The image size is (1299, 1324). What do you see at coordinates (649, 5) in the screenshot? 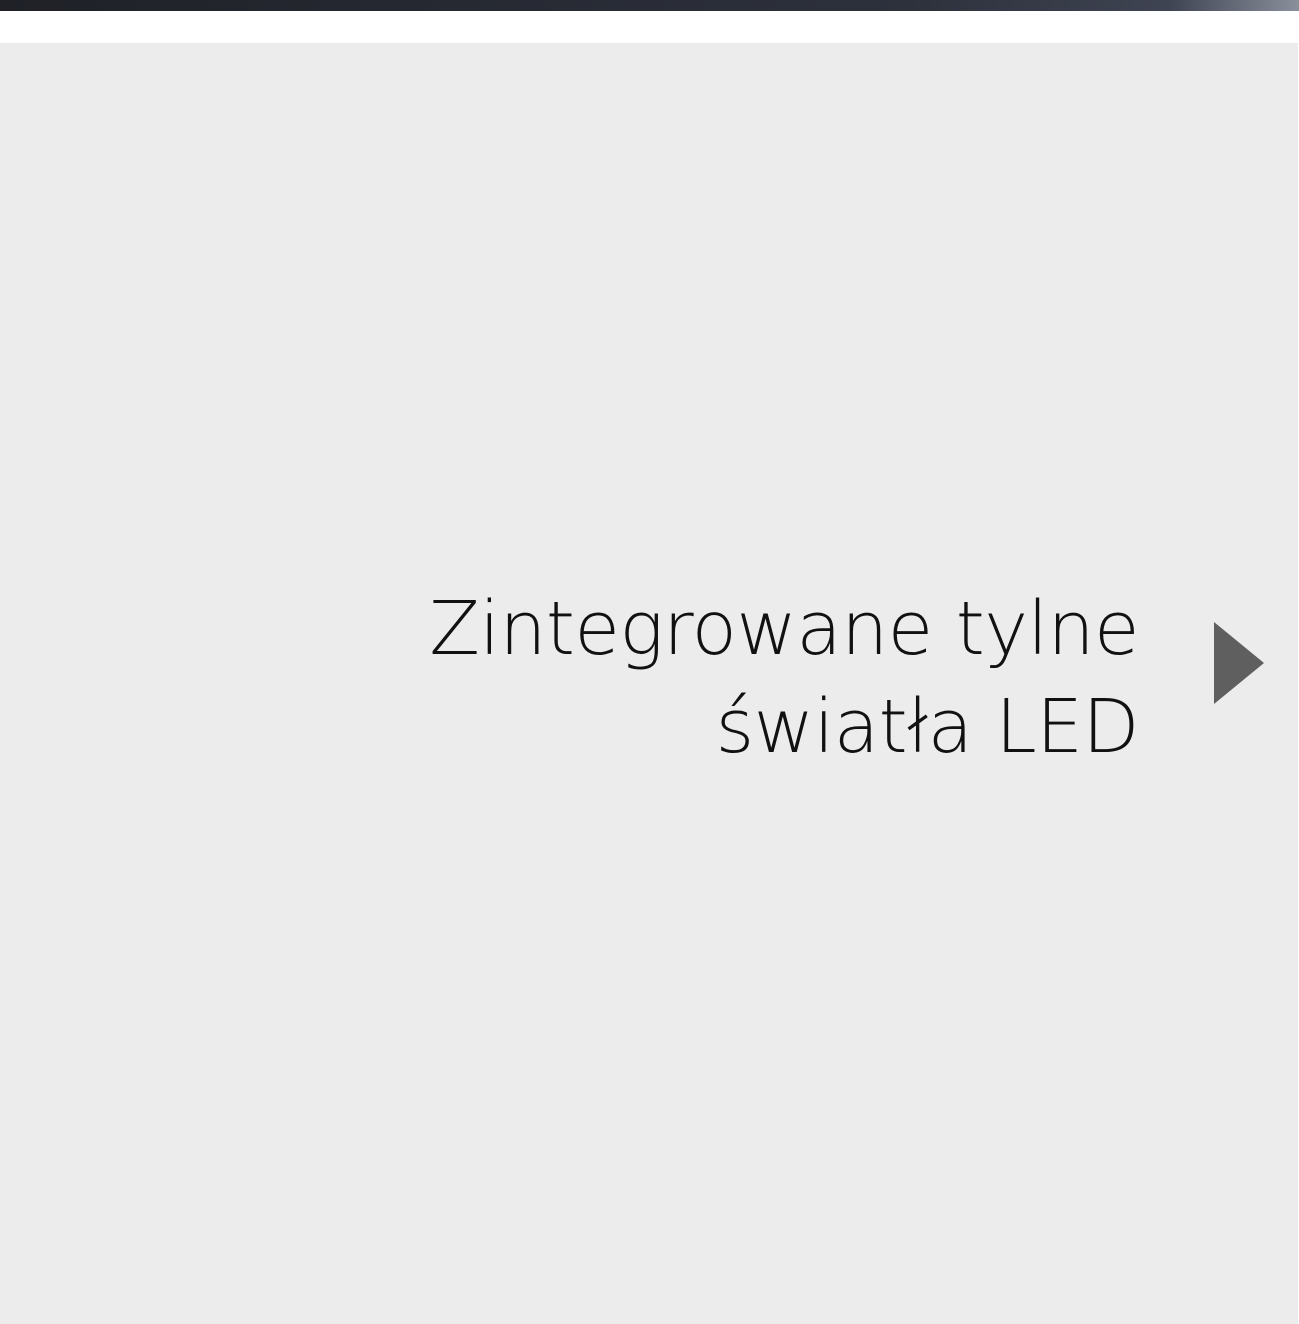
I see `top-banner-strip` at bounding box center [649, 5].